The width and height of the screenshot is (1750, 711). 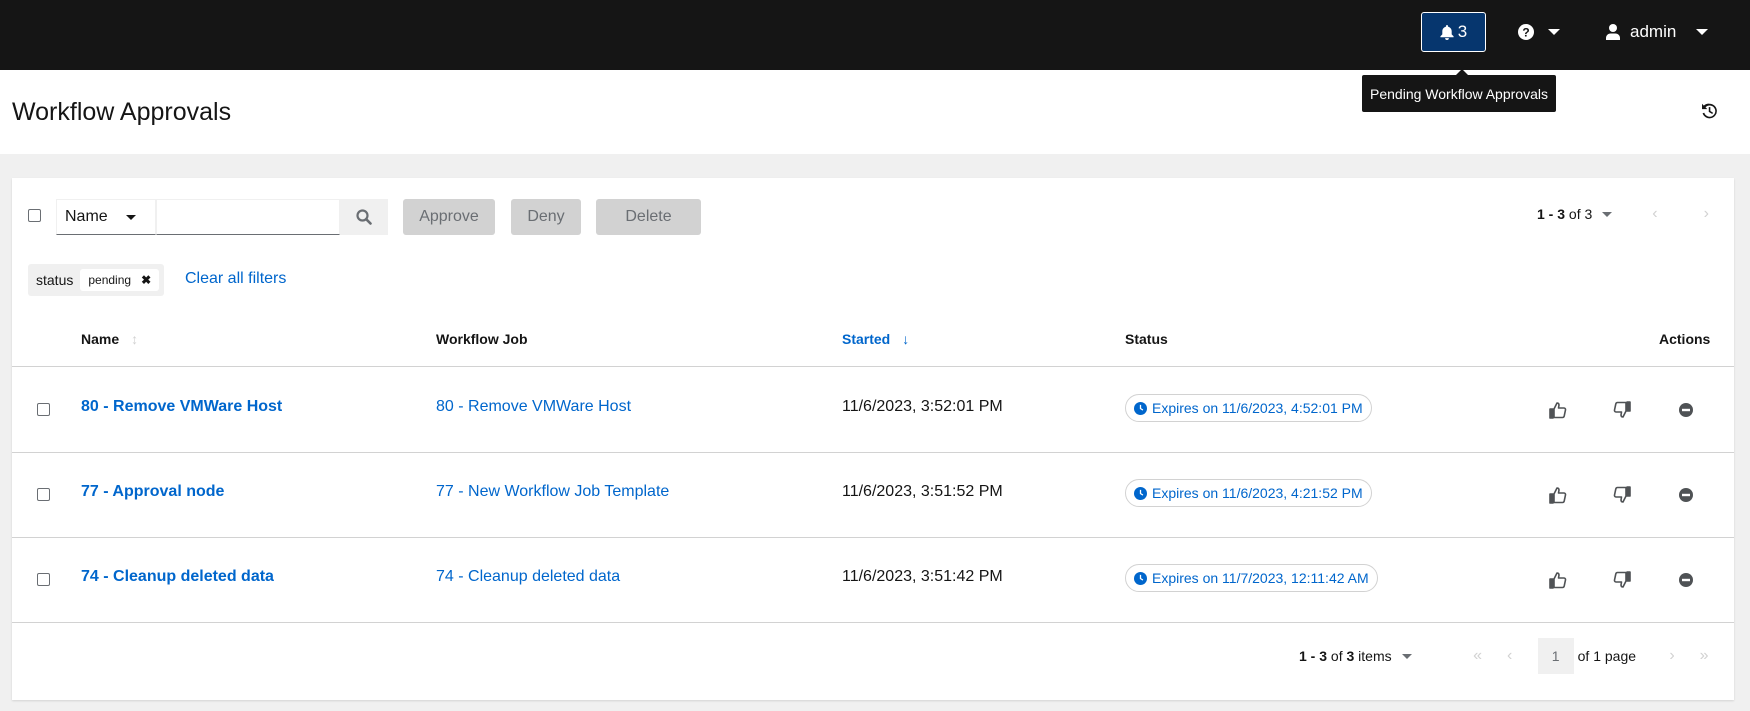 What do you see at coordinates (546, 217) in the screenshot?
I see `deny-button: Deny` at bounding box center [546, 217].